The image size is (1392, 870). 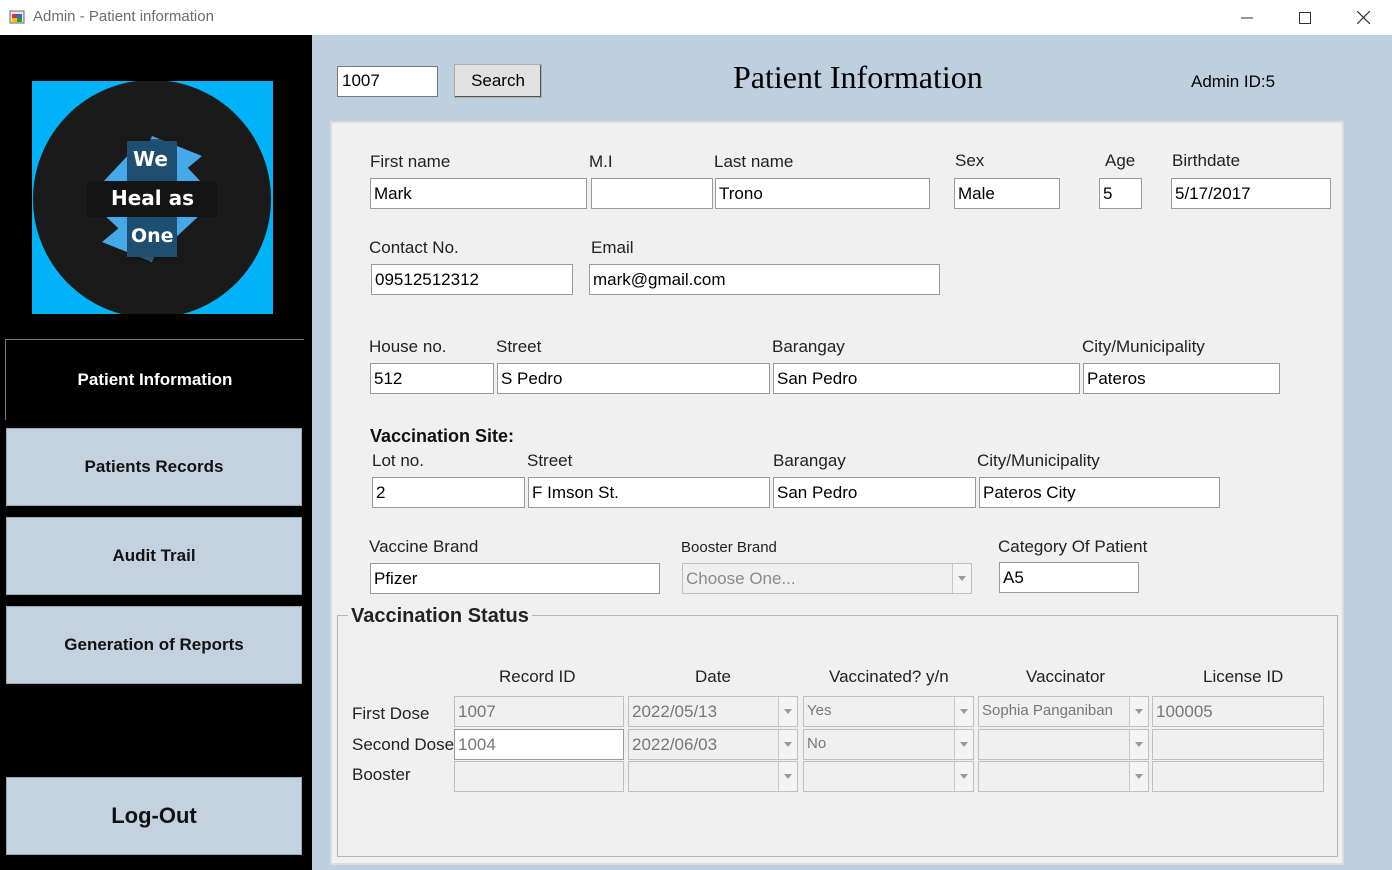 I want to click on logout-button: Log-Out, so click(x=154, y=816).